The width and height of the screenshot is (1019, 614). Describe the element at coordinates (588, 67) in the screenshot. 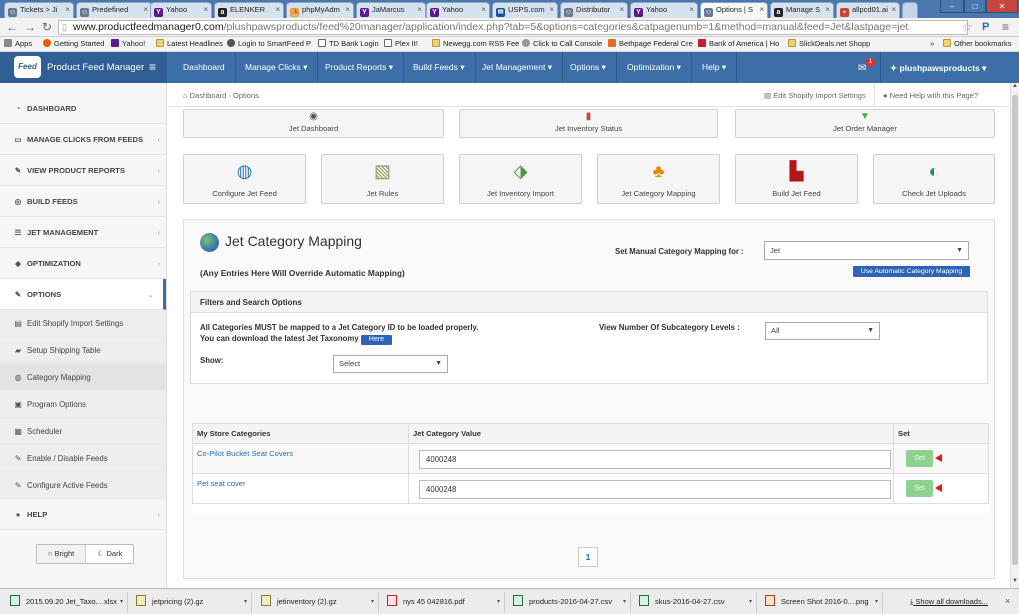

I see `nav-options: Options ▾` at that location.